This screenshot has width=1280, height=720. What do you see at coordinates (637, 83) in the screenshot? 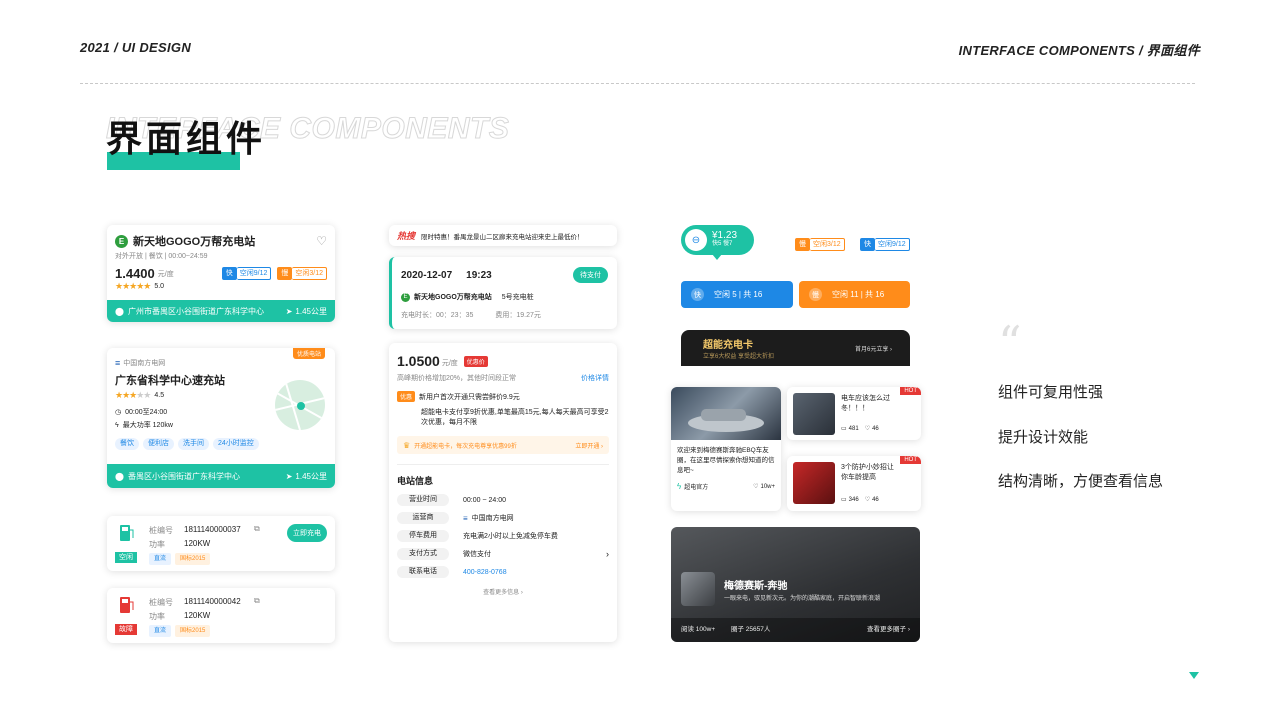
I see `divider` at bounding box center [637, 83].